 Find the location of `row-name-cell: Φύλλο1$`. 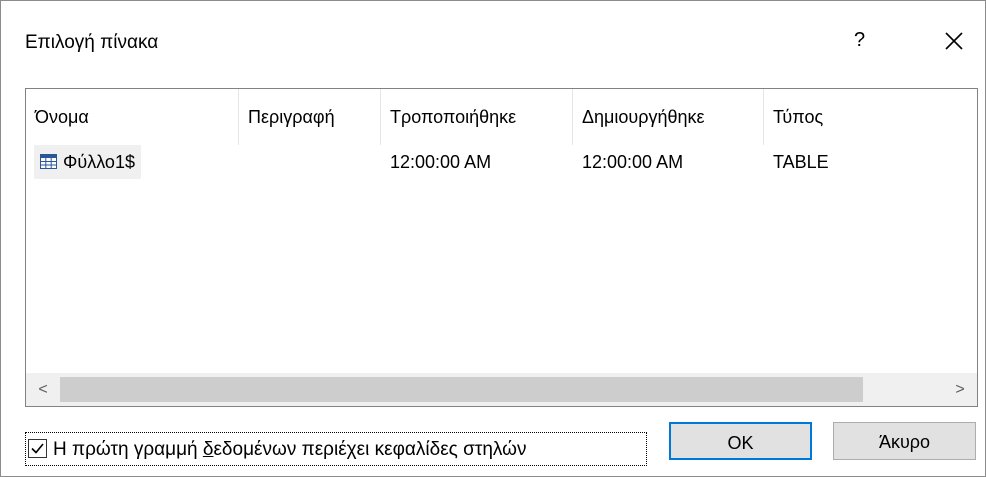

row-name-cell: Φύλλο1$ is located at coordinates (87, 162).